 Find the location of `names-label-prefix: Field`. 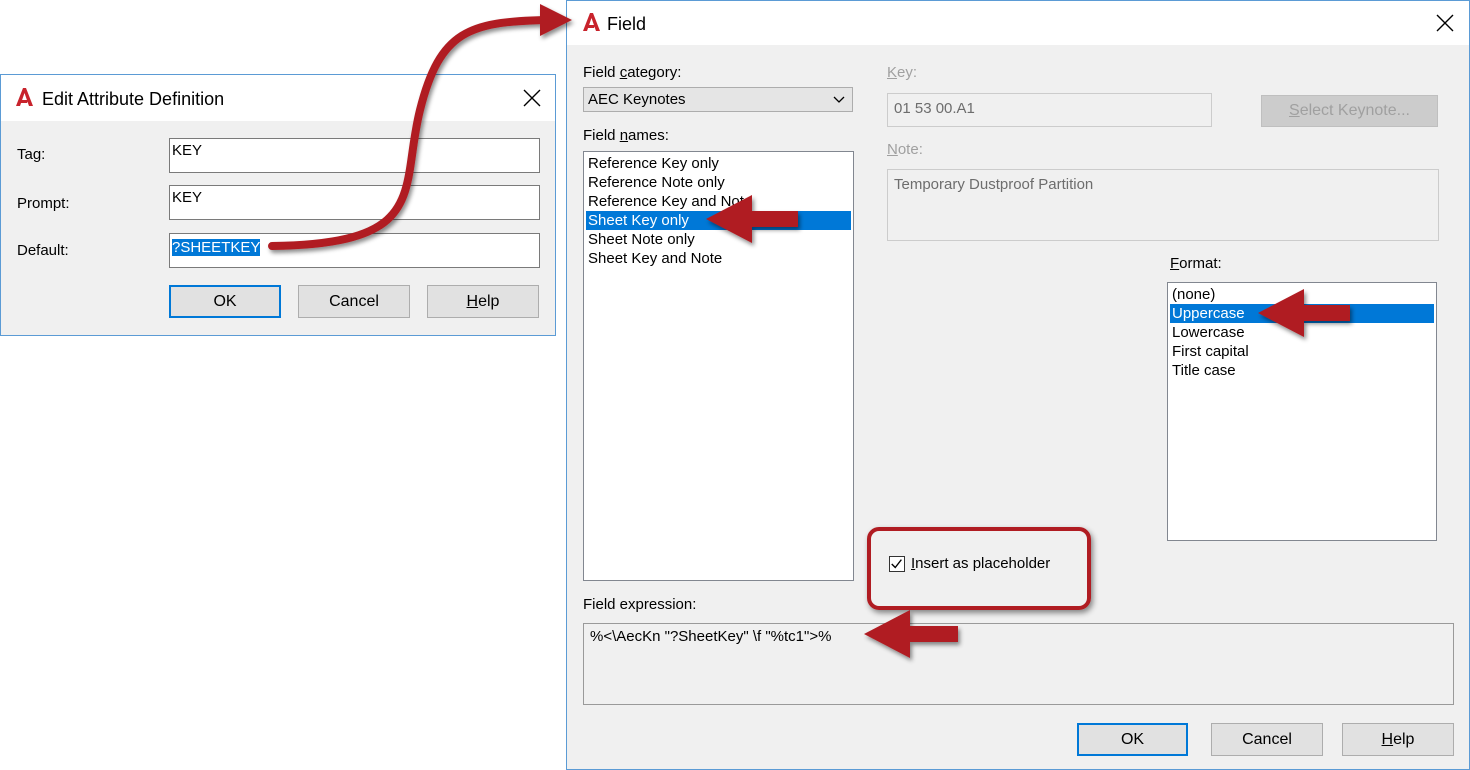

names-label-prefix: Field is located at coordinates (601, 135).